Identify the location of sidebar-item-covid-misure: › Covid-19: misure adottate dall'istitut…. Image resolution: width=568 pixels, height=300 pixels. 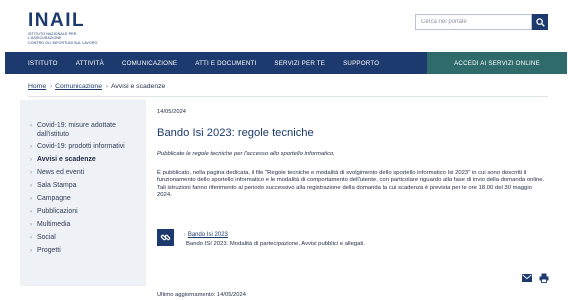
(83, 130).